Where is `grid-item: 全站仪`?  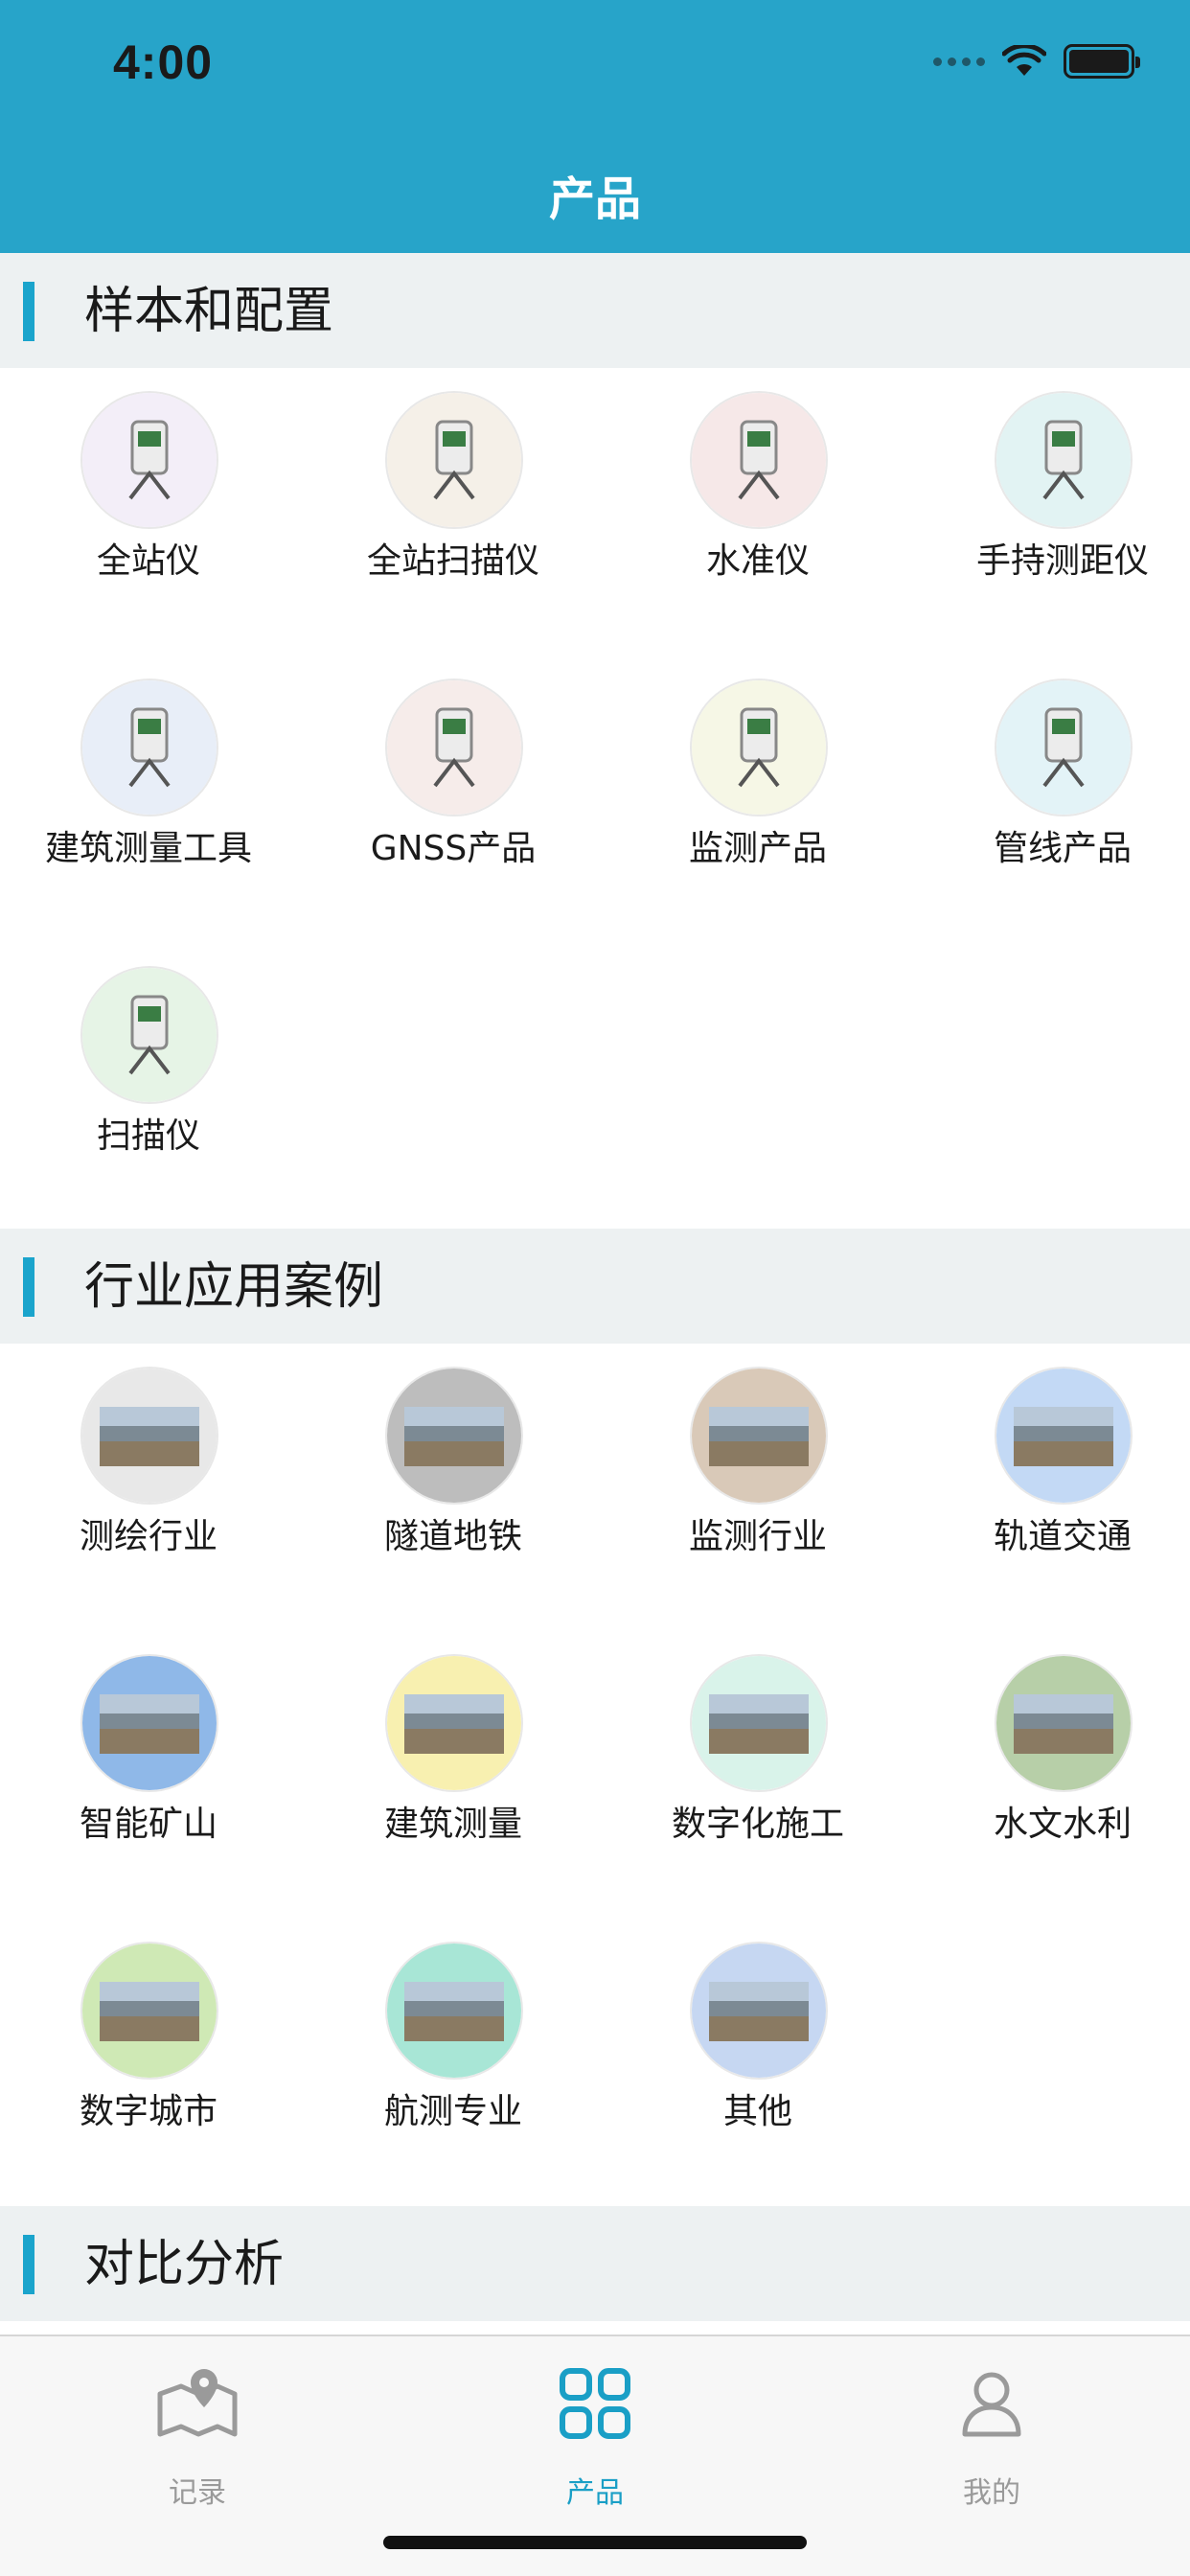 grid-item: 全站仪 is located at coordinates (148, 512).